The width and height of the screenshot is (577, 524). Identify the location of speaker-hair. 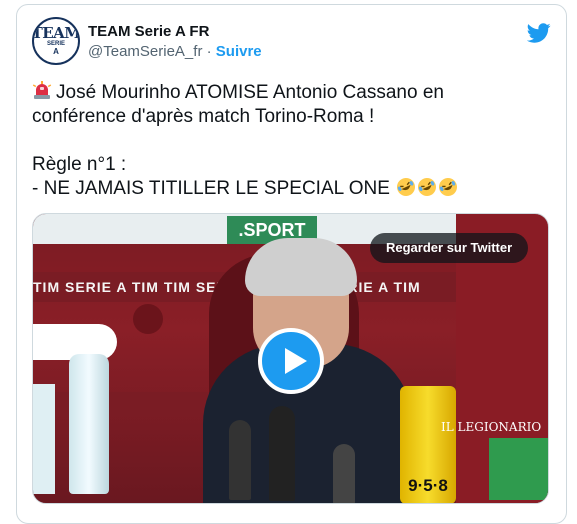
(301, 267).